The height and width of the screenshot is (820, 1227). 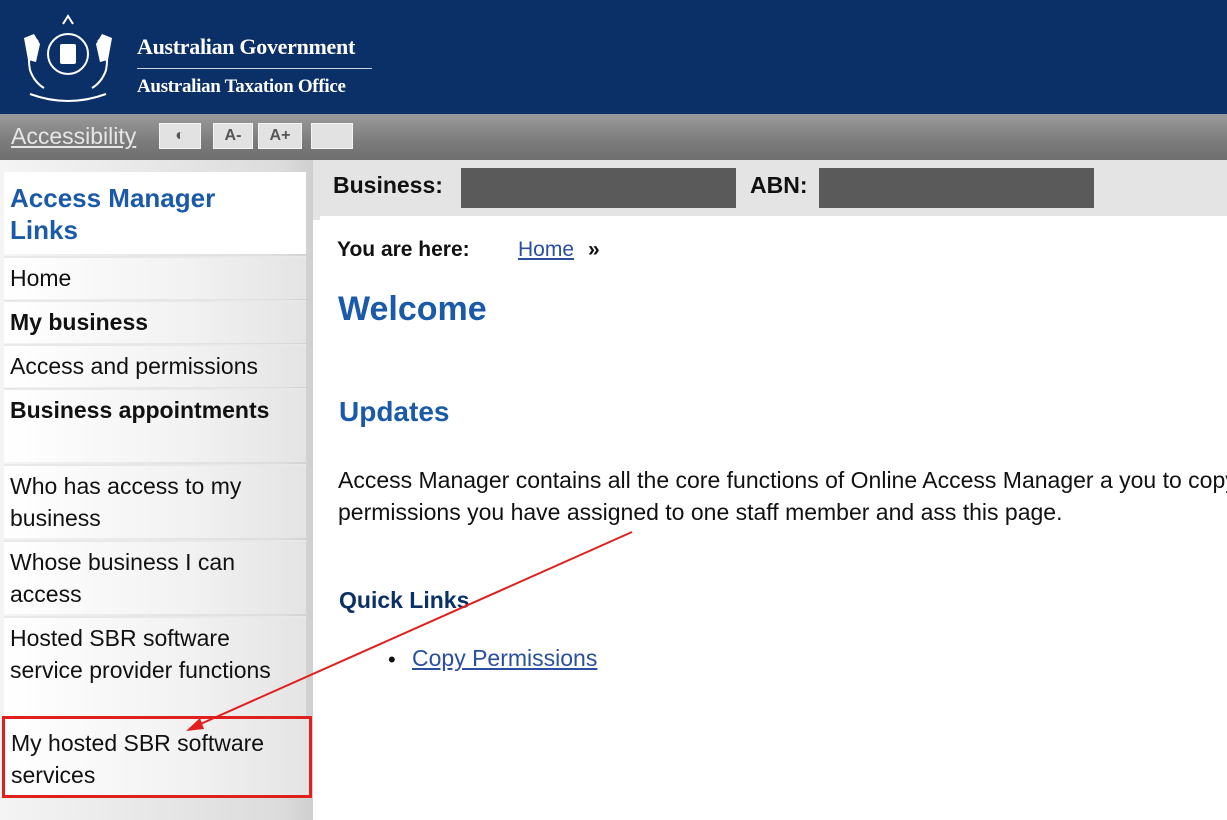 What do you see at coordinates (598, 188) in the screenshot?
I see `business-name-redacted` at bounding box center [598, 188].